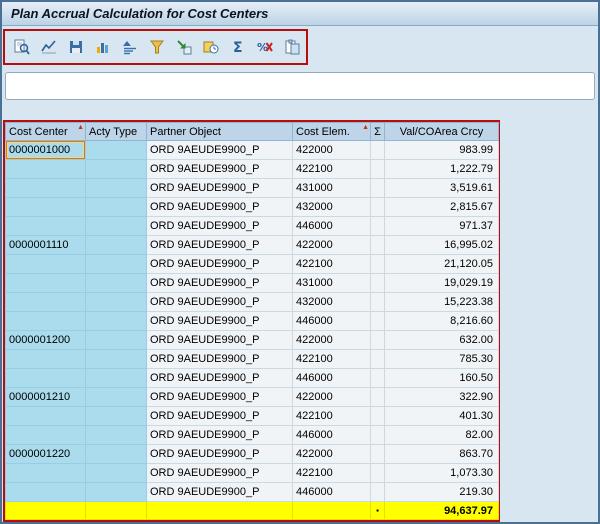 Image resolution: width=600 pixels, height=524 pixels. I want to click on cell-cost-elem: 431000, so click(331, 188).